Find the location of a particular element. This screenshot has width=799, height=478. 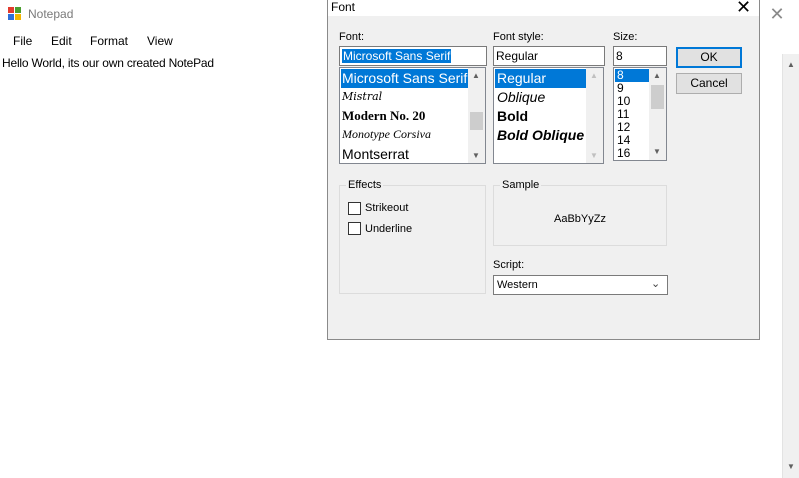

list-item: Mistral is located at coordinates (405, 97).